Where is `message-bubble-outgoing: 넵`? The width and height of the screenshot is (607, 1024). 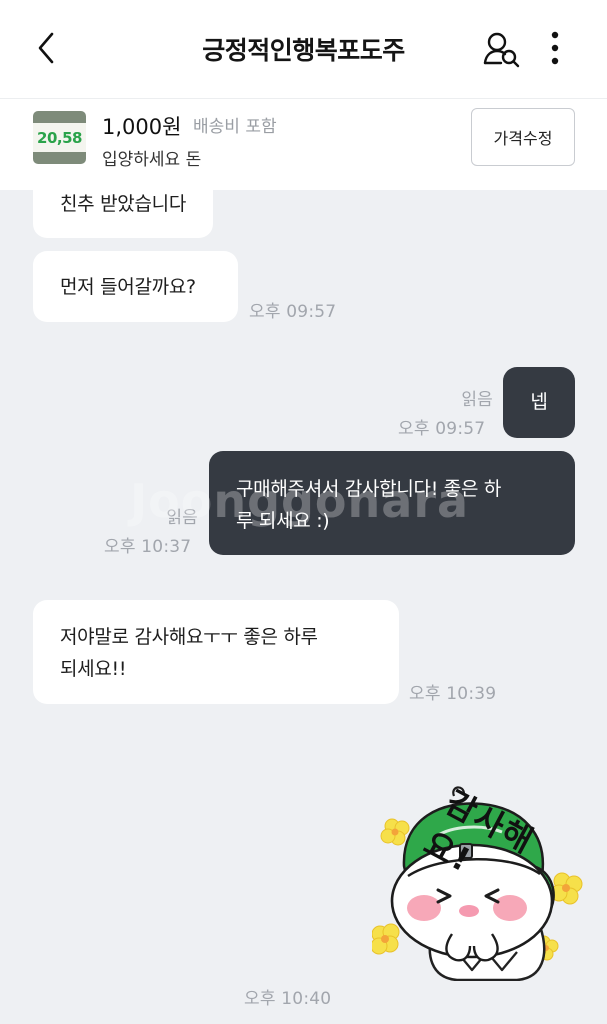 message-bubble-outgoing: 넵 is located at coordinates (539, 402).